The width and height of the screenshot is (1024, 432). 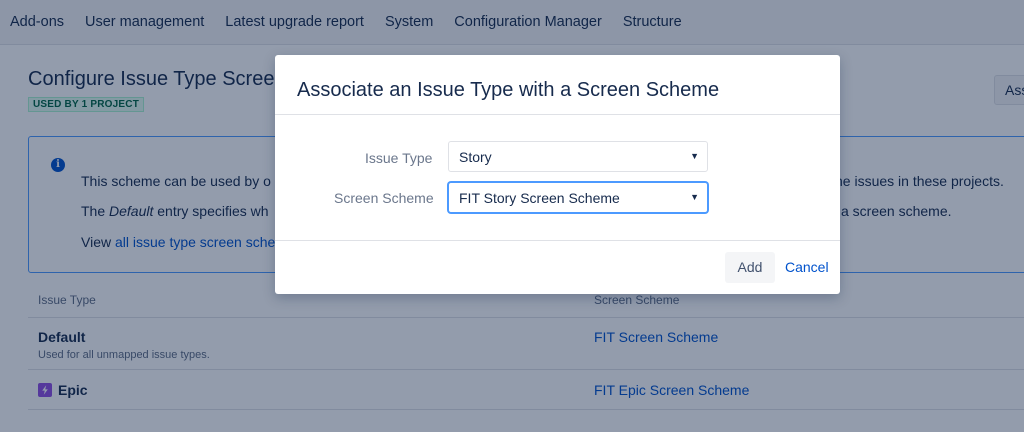 I want to click on add-button: Add, so click(x=750, y=267).